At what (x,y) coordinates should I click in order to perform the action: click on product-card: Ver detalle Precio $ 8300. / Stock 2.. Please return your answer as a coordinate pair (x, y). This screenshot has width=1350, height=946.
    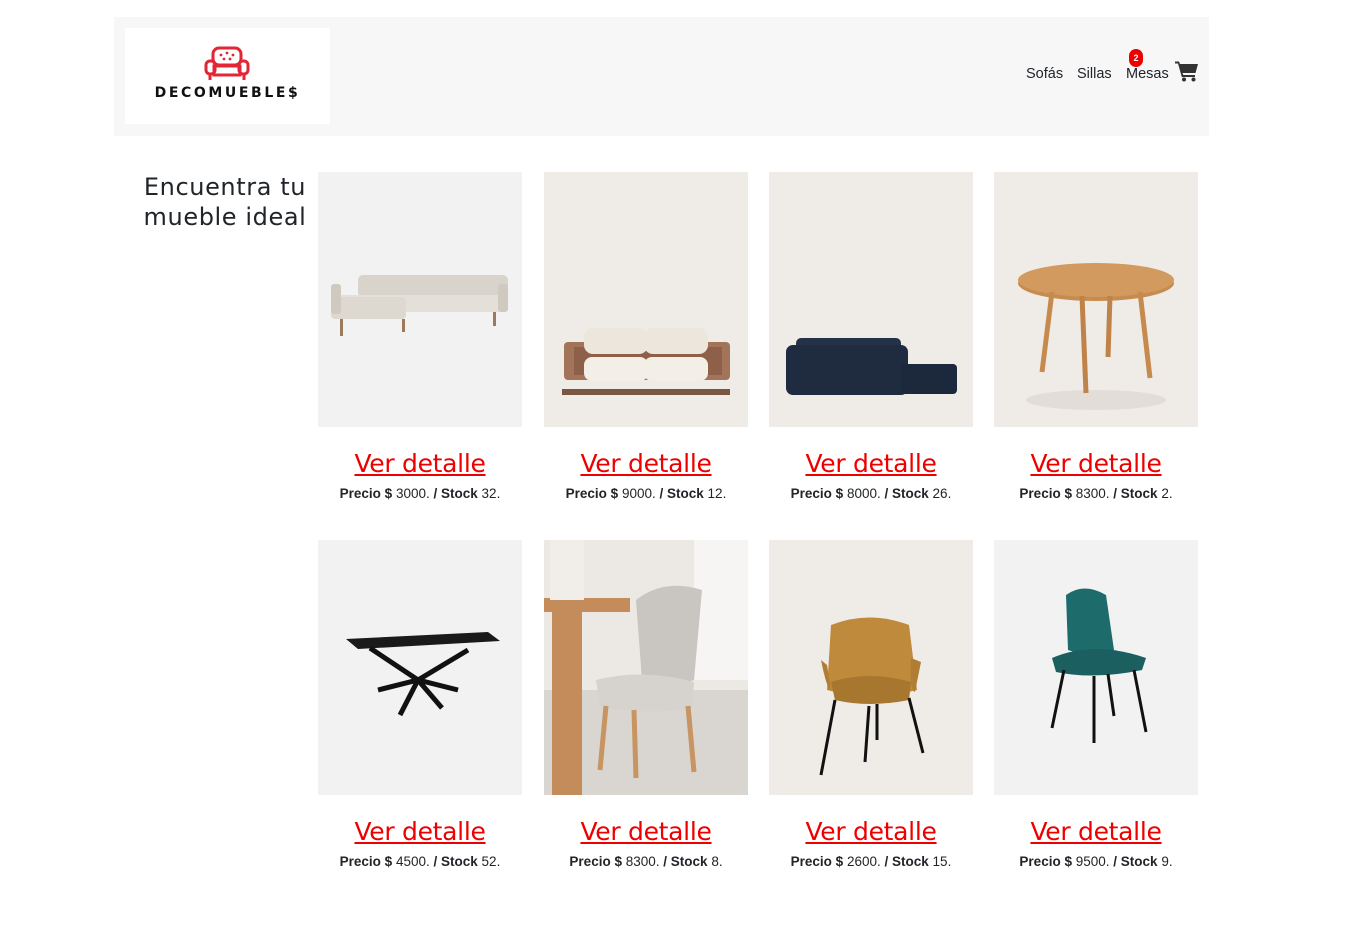
    Looking at the image, I should click on (1096, 336).